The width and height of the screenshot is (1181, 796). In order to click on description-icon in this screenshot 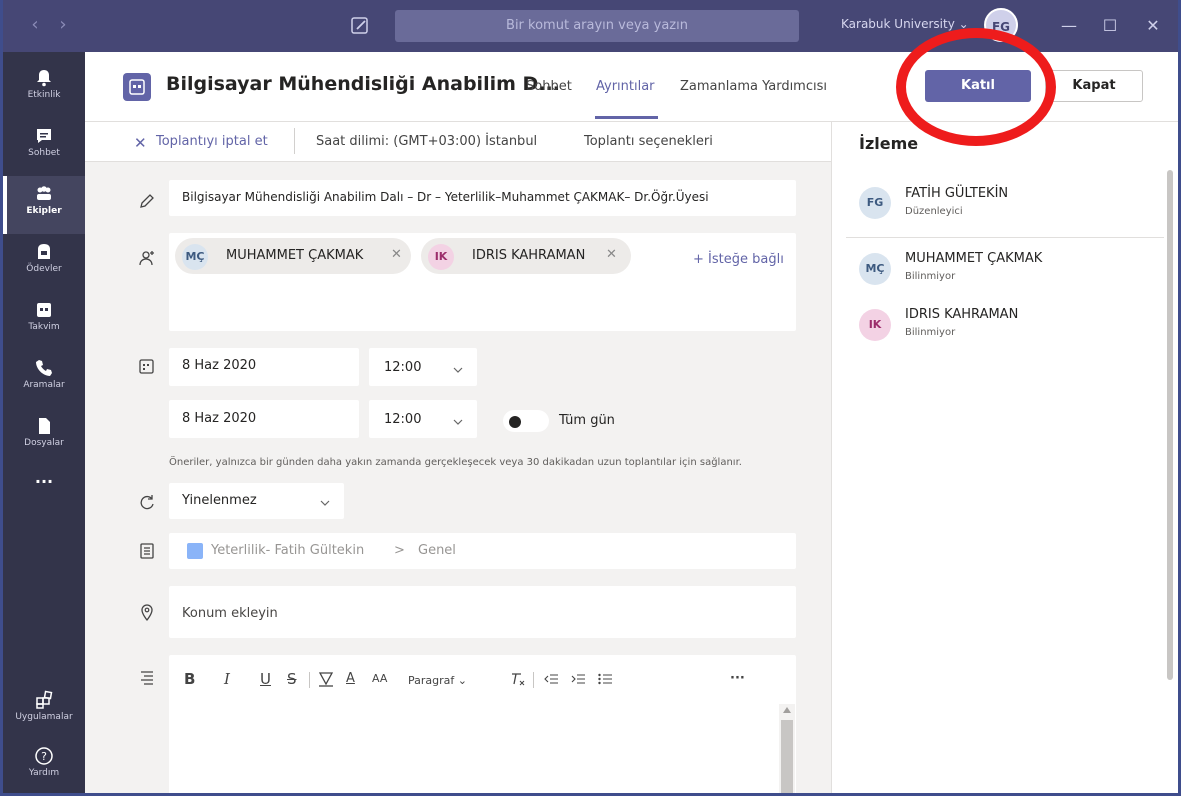, I will do `click(147, 677)`.